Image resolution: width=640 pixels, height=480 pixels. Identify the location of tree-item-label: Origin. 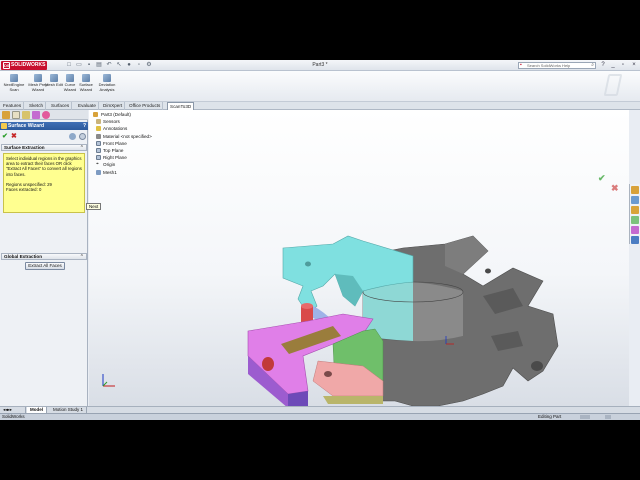
(109, 165).